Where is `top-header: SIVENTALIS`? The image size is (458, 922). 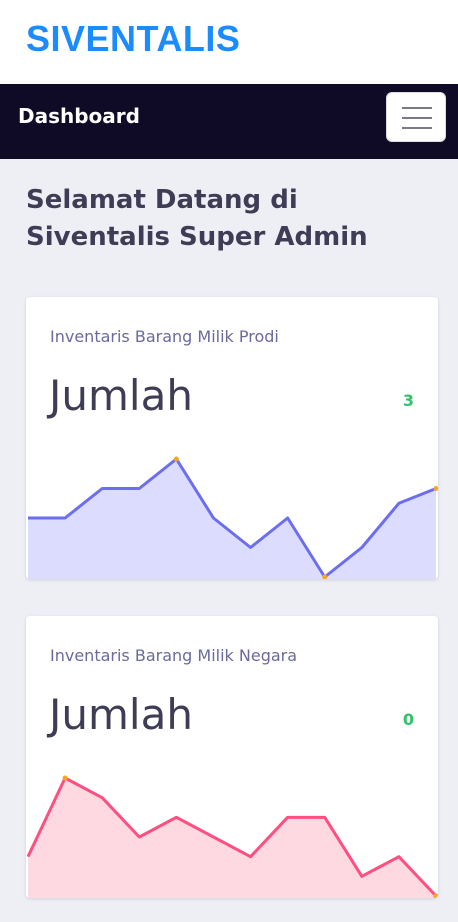 top-header: SIVENTALIS is located at coordinates (229, 42).